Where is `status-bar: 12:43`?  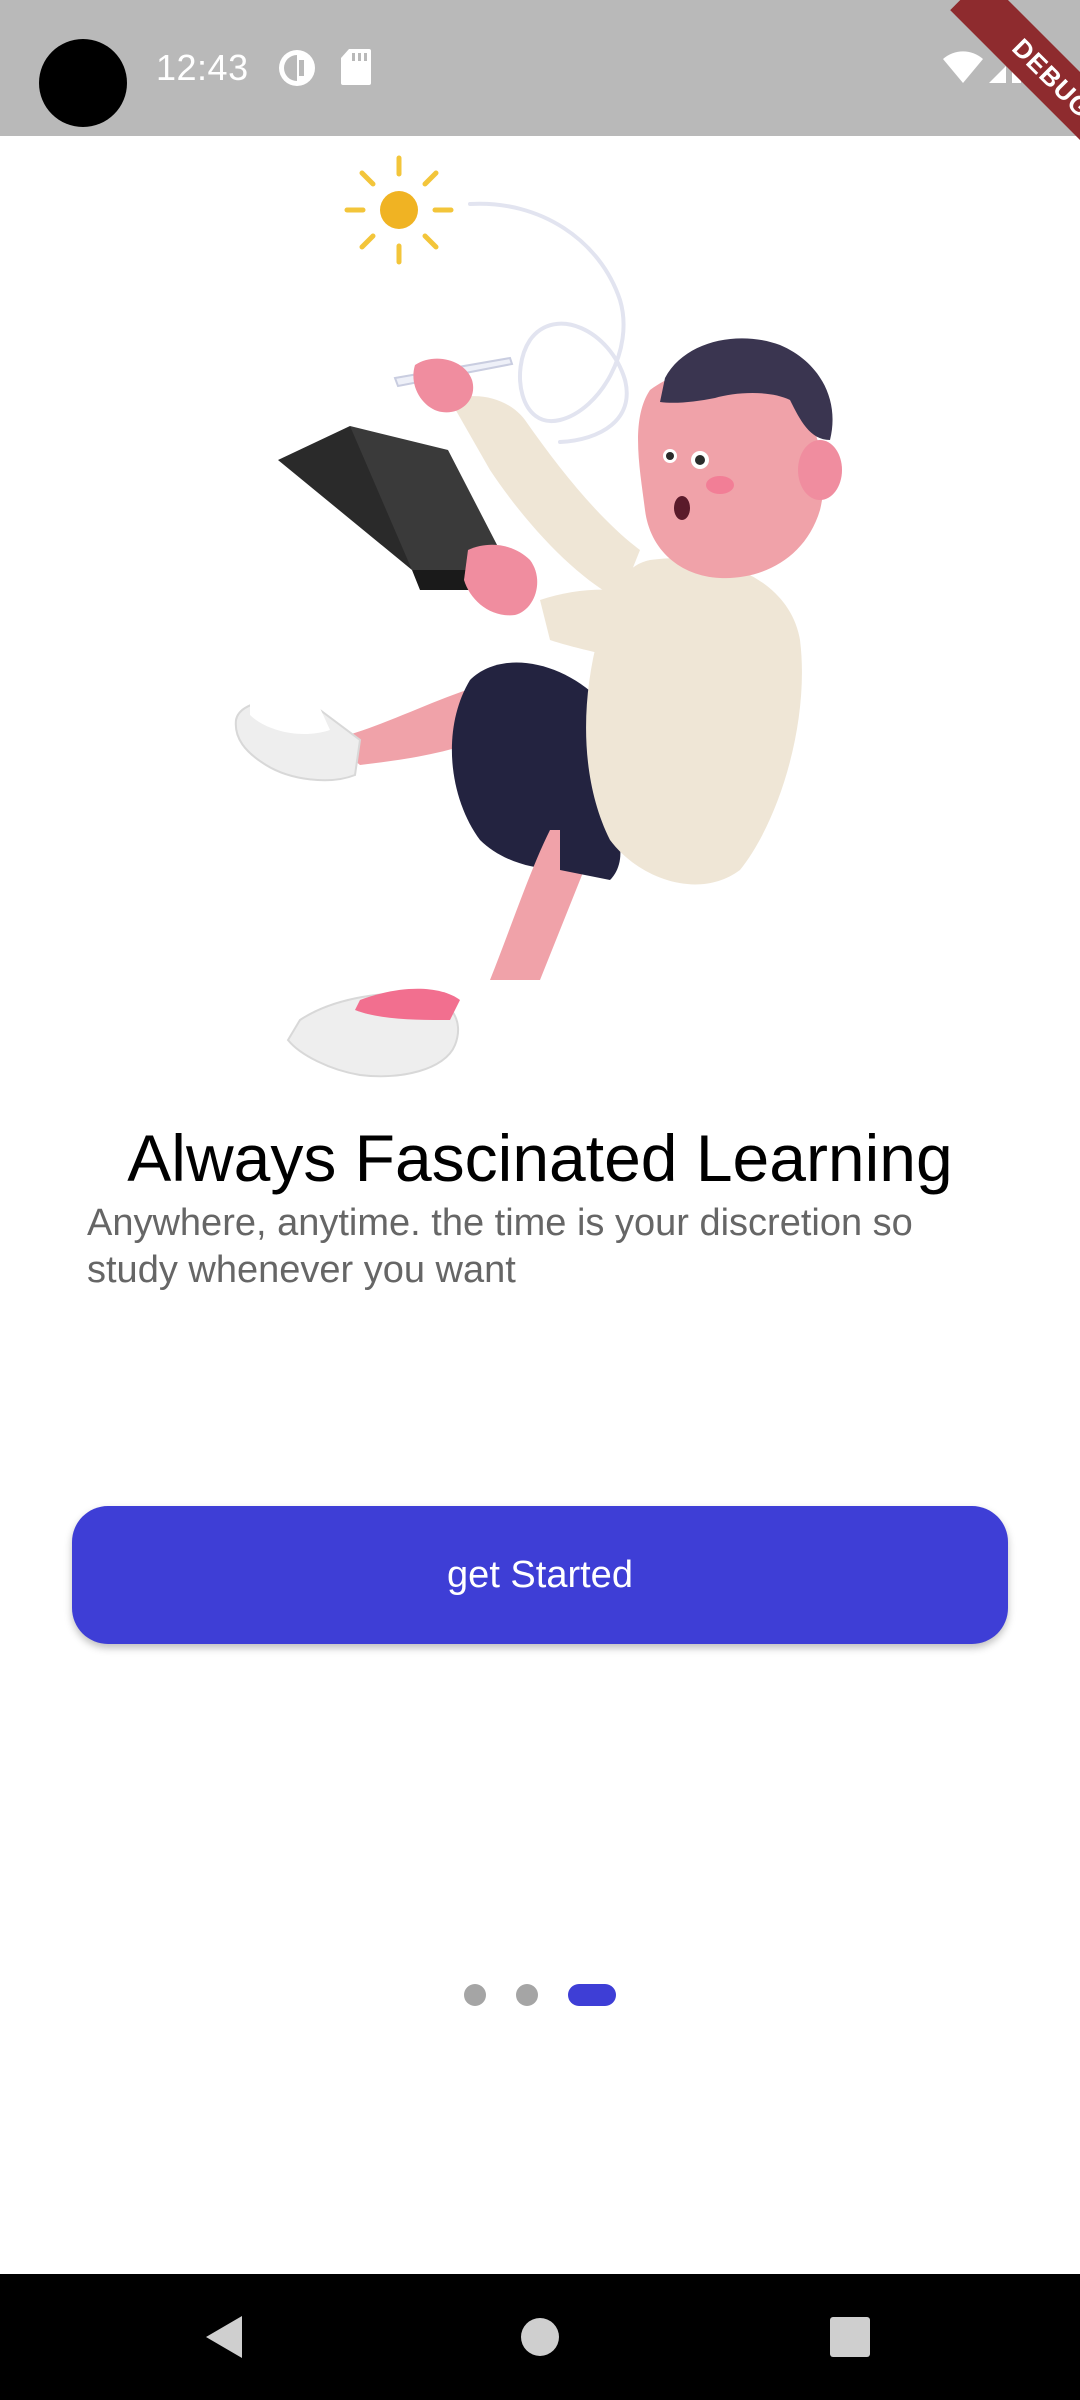 status-bar: 12:43 is located at coordinates (540, 68).